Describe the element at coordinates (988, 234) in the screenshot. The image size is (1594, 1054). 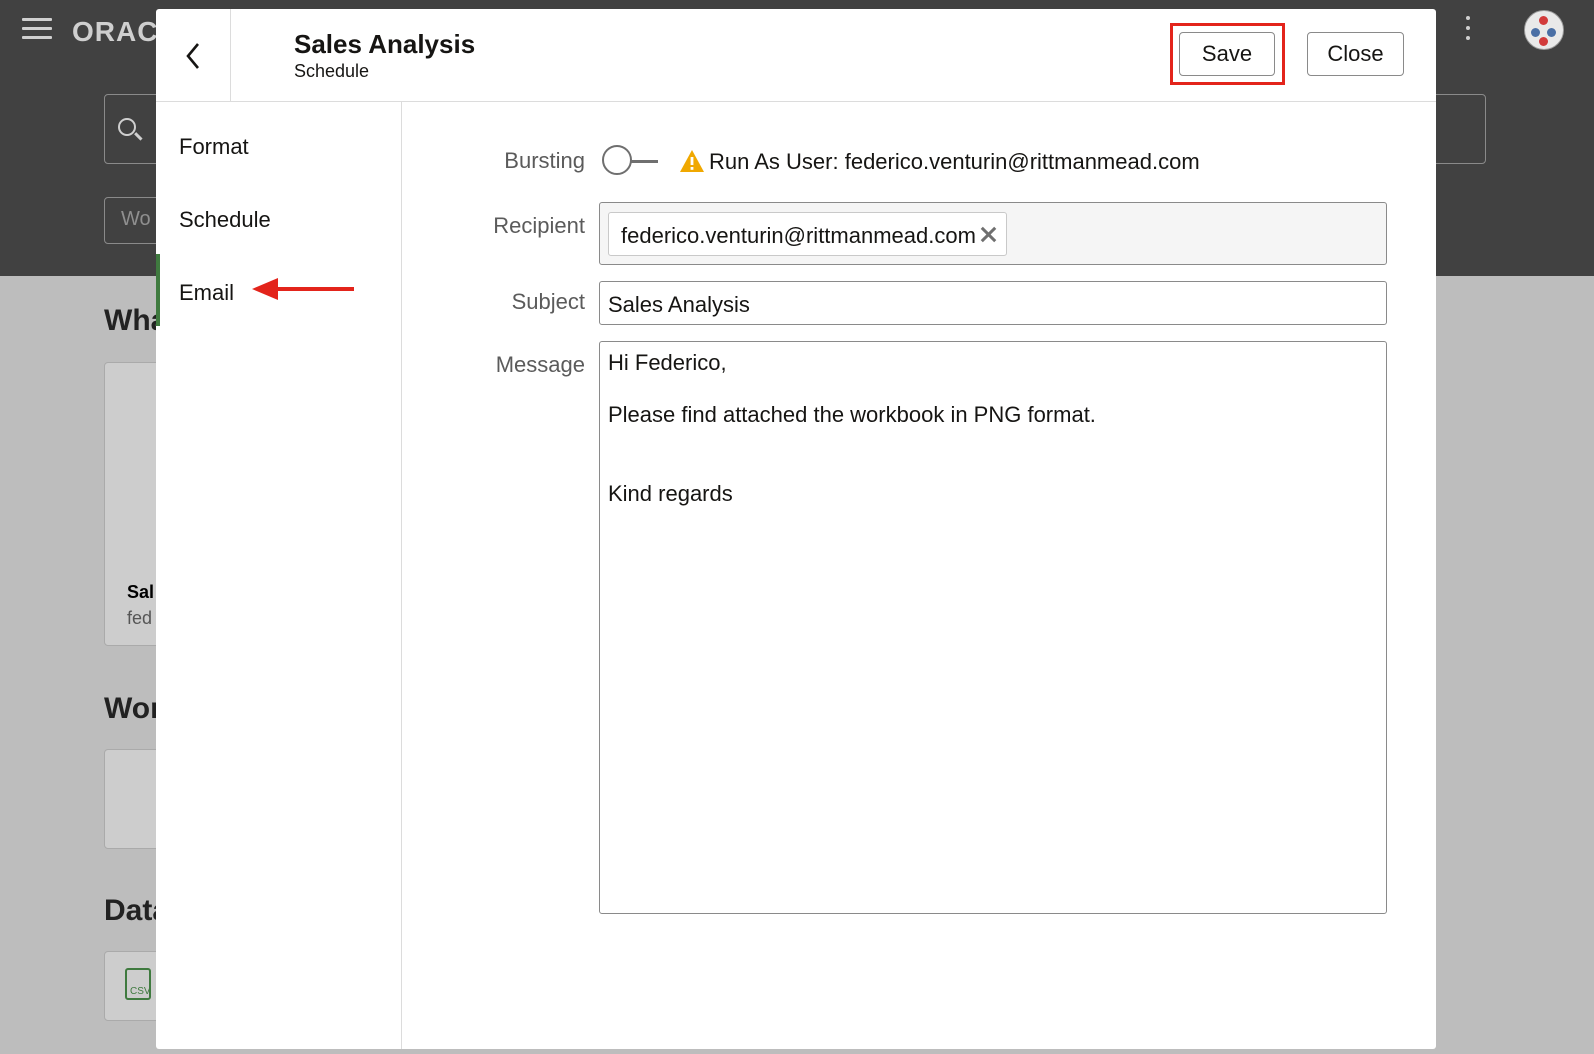
I see `remove-icon` at that location.